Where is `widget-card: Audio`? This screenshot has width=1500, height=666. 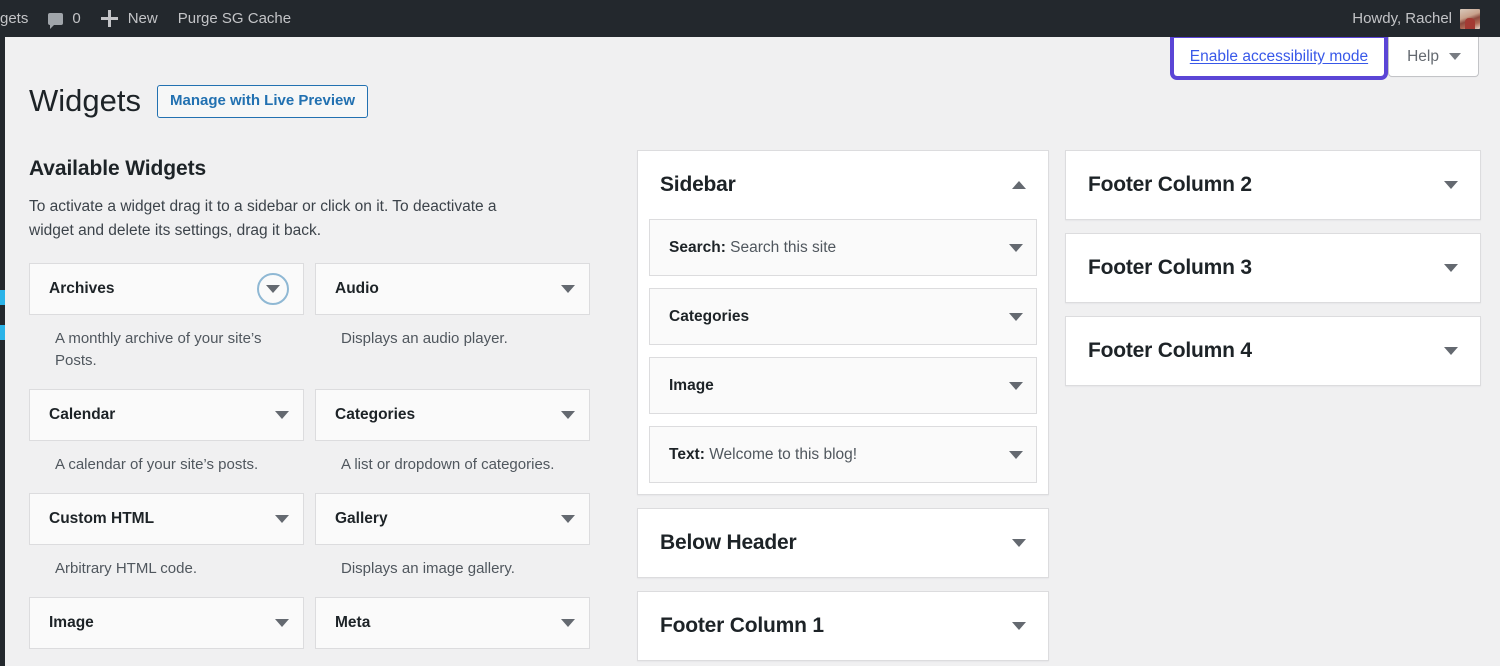 widget-card: Audio is located at coordinates (452, 288).